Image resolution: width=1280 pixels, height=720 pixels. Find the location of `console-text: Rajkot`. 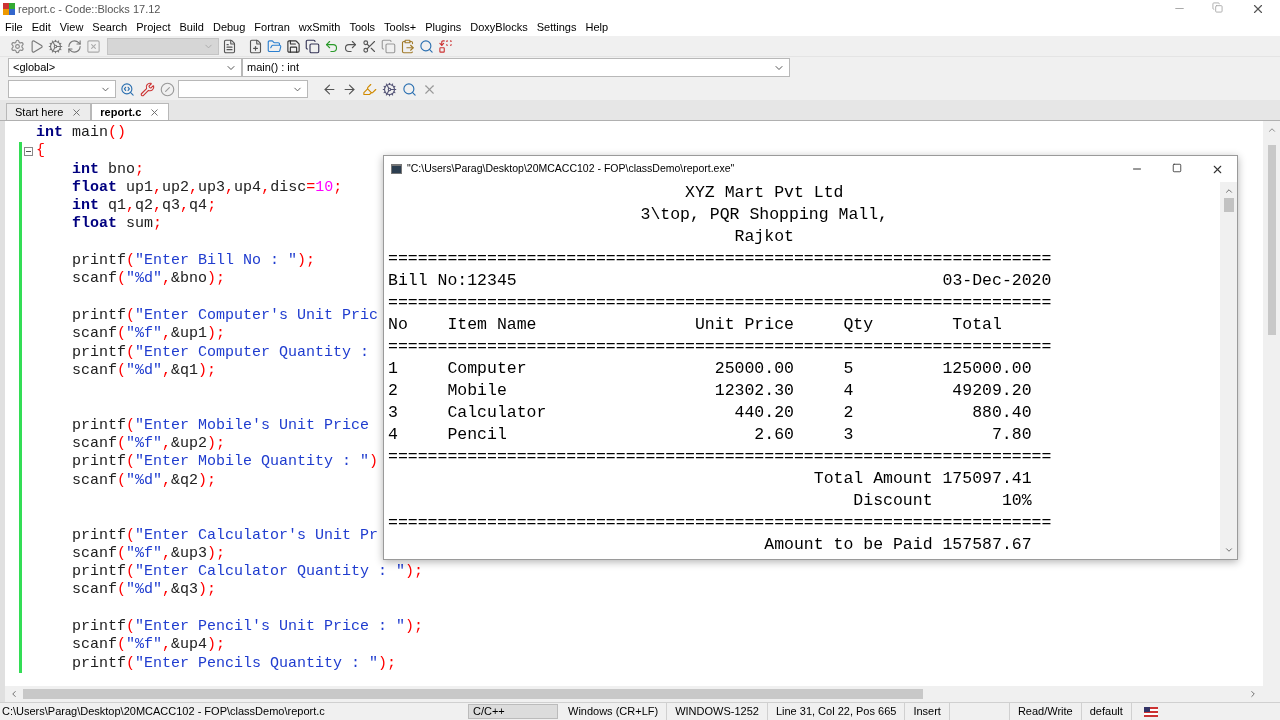

console-text: Rajkot is located at coordinates (764, 237).